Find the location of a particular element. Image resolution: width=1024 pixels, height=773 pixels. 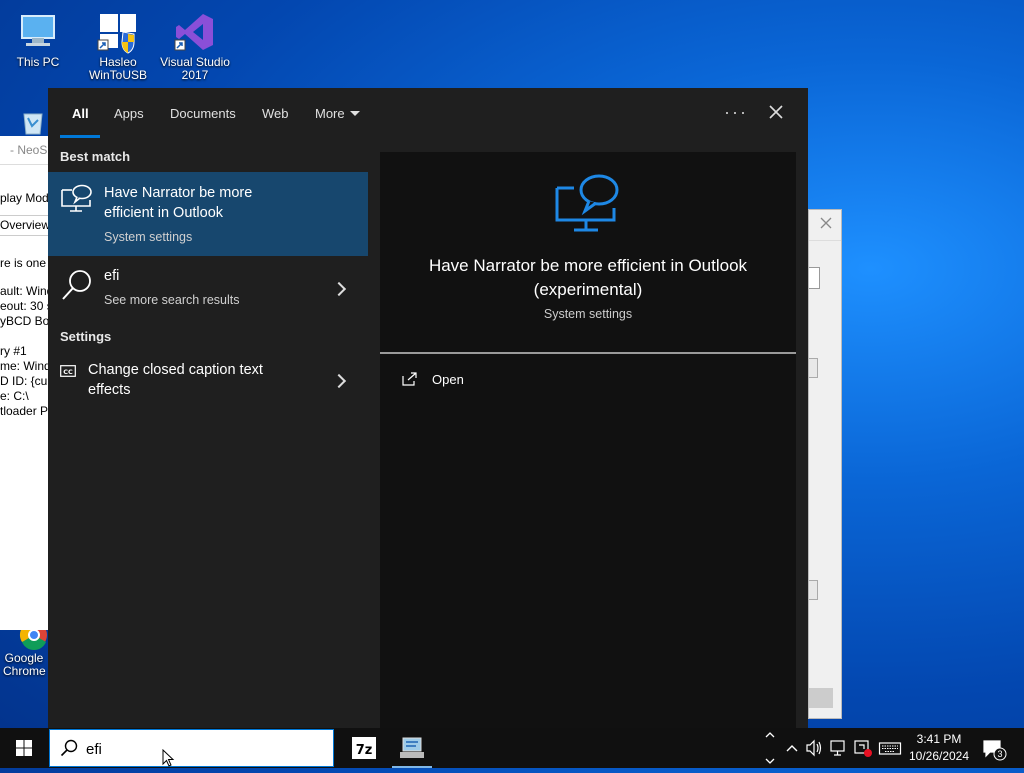

keyboard-icon is located at coordinates (890, 748).